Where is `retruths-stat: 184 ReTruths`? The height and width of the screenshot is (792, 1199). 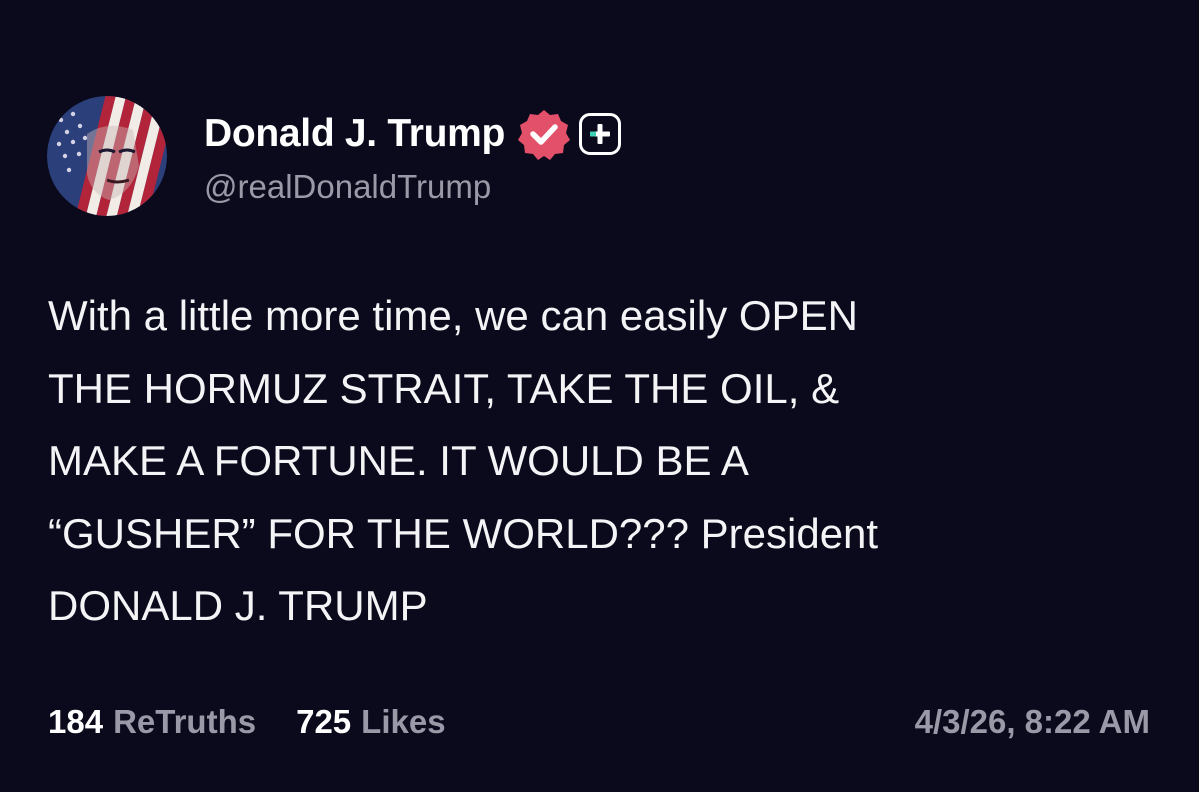
retruths-stat: 184 ReTruths is located at coordinates (152, 722).